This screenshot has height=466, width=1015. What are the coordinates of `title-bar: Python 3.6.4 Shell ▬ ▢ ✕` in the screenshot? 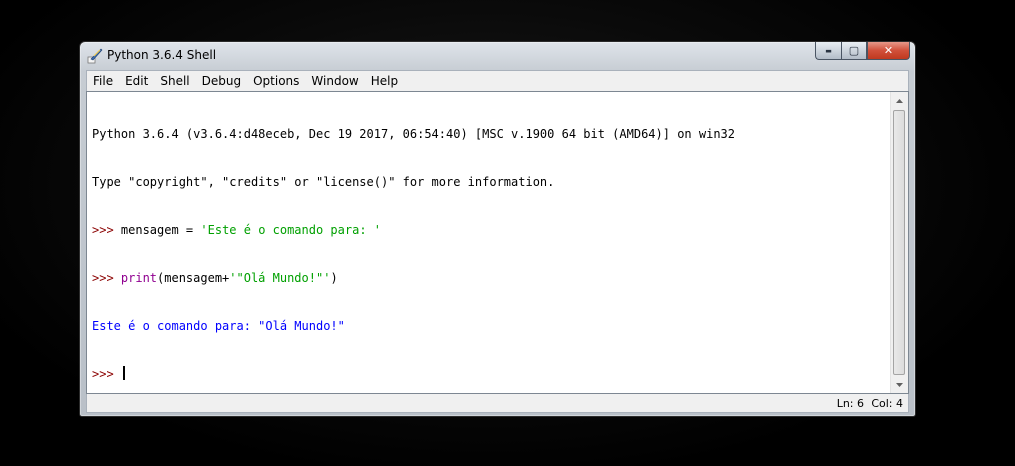 It's located at (497, 55).